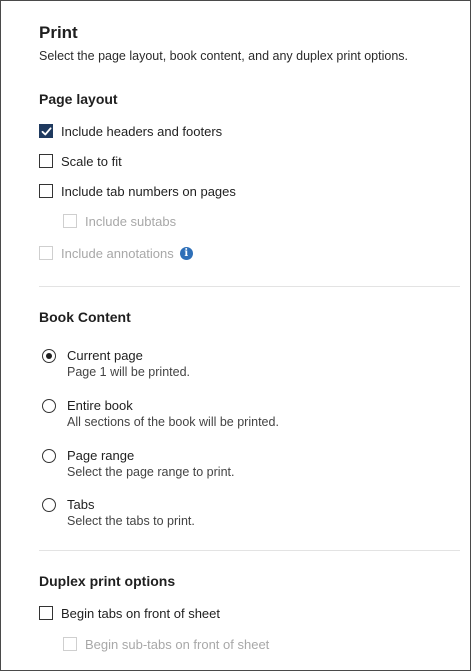  What do you see at coordinates (254, 581) in the screenshot?
I see `duplex-section: Duplex print options` at bounding box center [254, 581].